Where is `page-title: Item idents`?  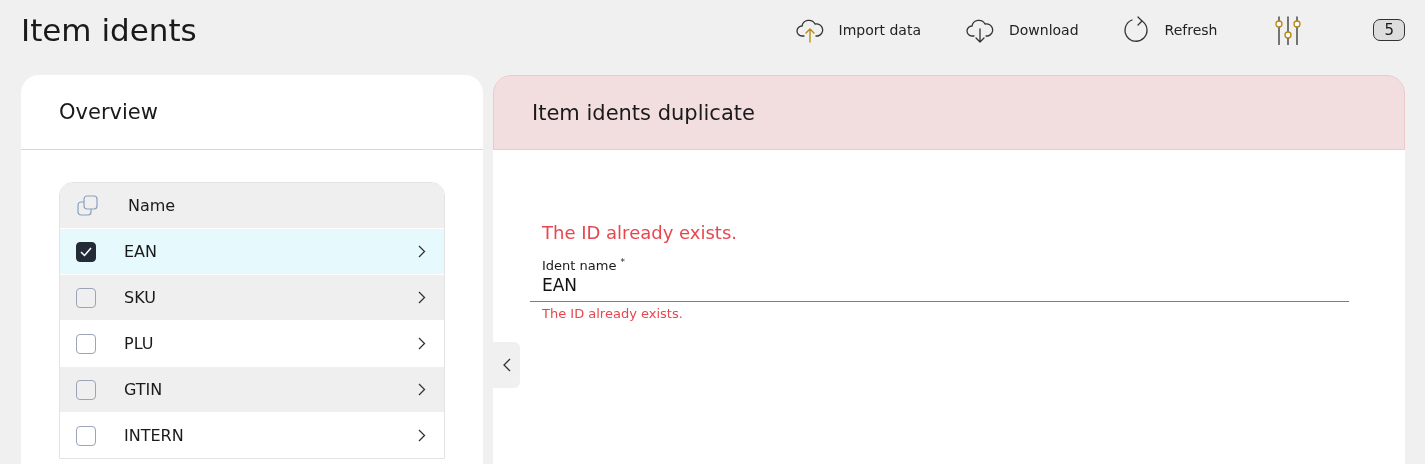
page-title: Item idents is located at coordinates (109, 30).